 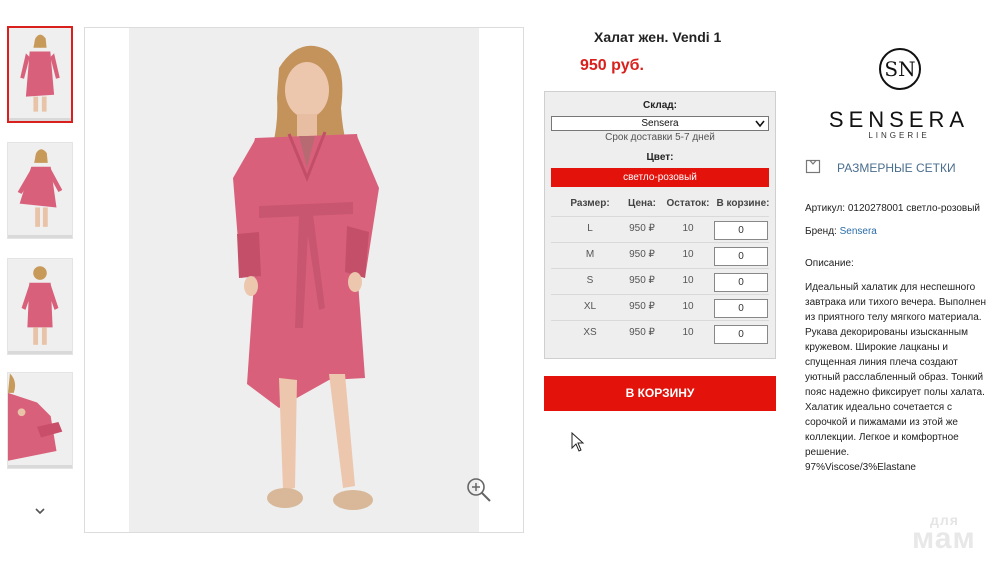 I want to click on brand-monogram-icon: SN, so click(x=900, y=69).